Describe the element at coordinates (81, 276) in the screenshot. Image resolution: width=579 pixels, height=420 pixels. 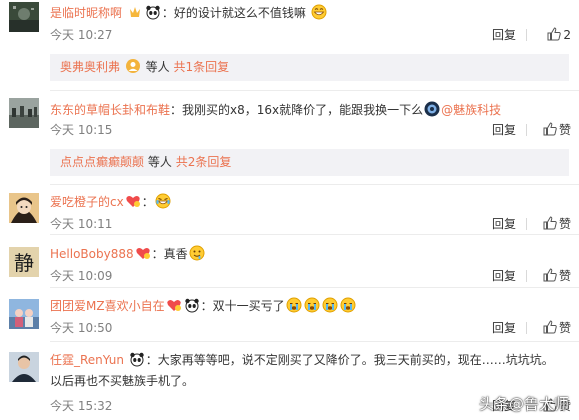
I see `comment-time: 今天 10:09` at that location.